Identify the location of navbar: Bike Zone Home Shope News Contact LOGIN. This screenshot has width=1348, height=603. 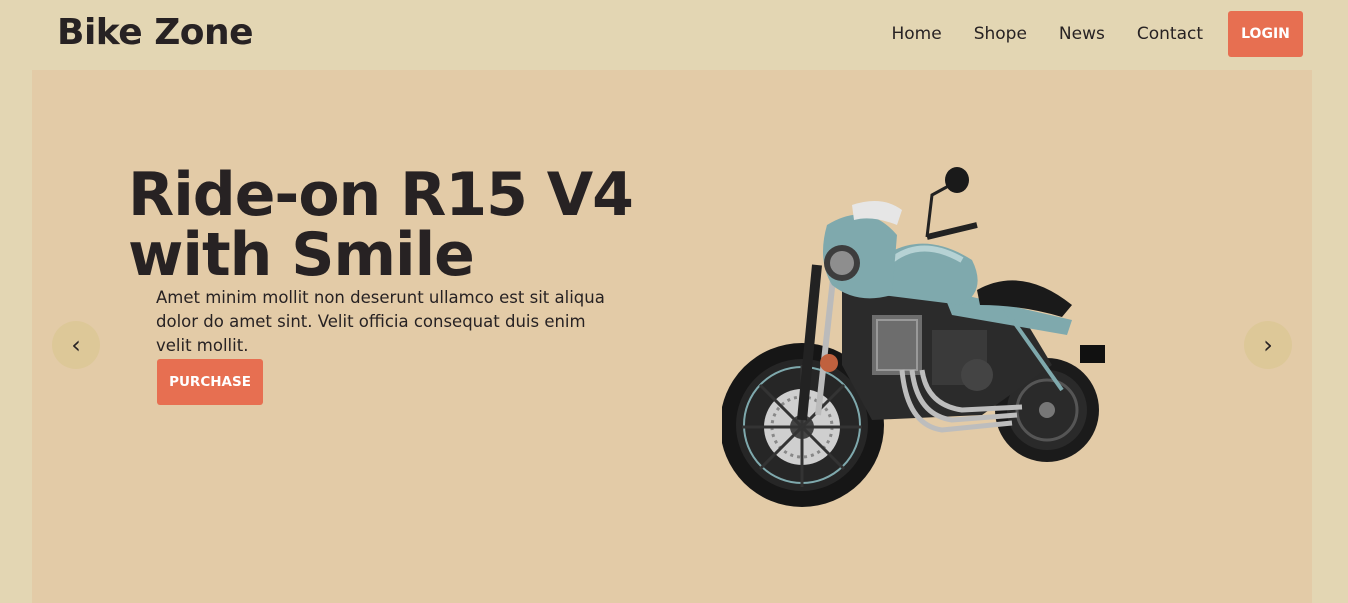
(674, 35).